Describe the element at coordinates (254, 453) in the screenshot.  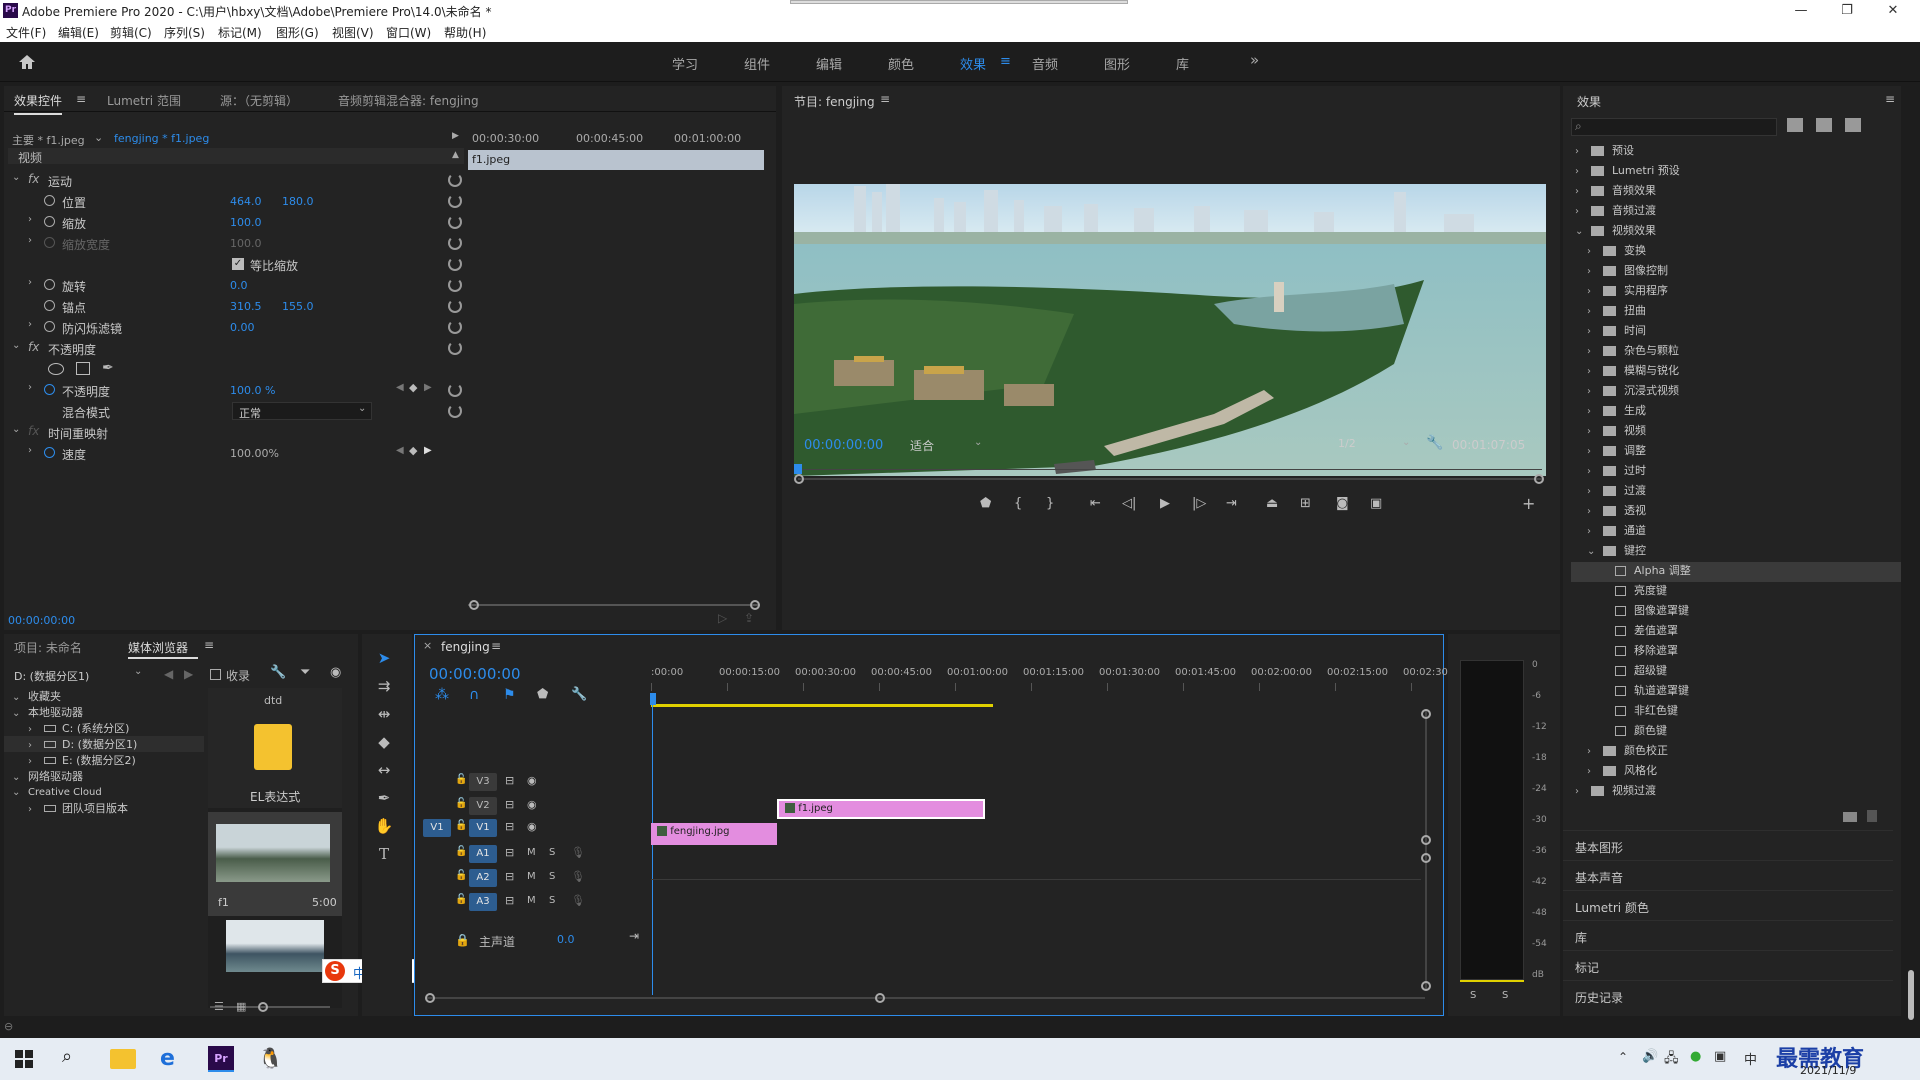
I see `speed-value: 100.00%` at that location.